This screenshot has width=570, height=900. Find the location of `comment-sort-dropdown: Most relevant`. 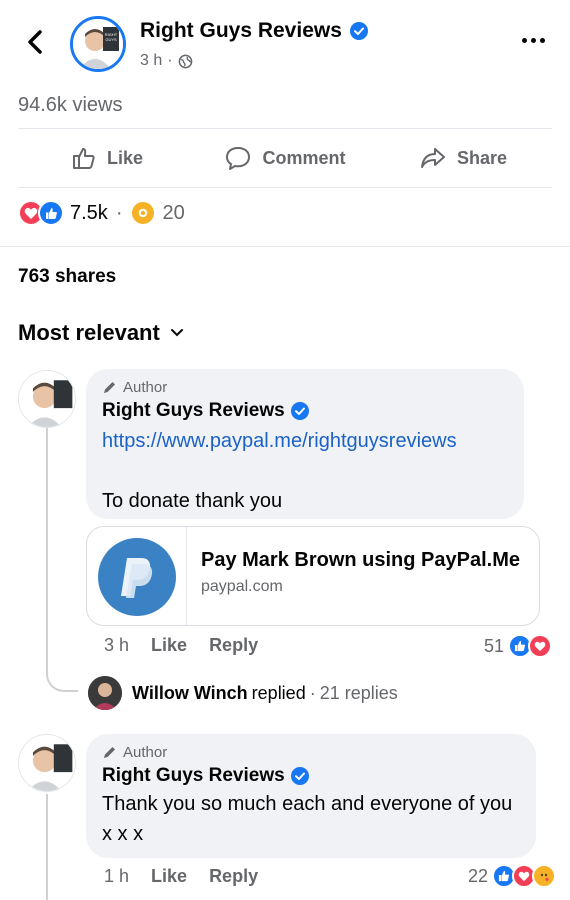

comment-sort-dropdown: Most relevant is located at coordinates (101, 333).